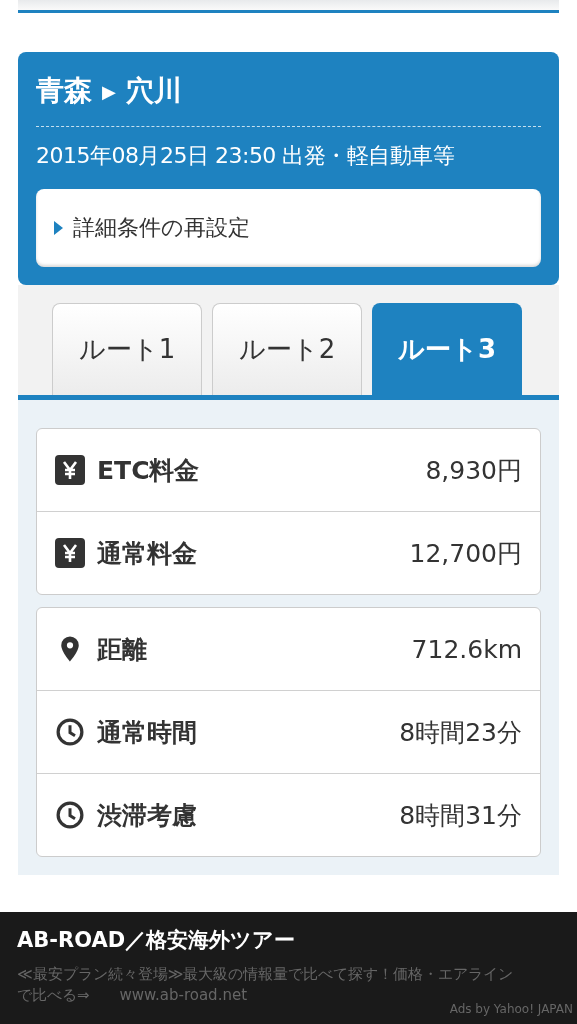  I want to click on row-label: ETC料金, so click(149, 470).